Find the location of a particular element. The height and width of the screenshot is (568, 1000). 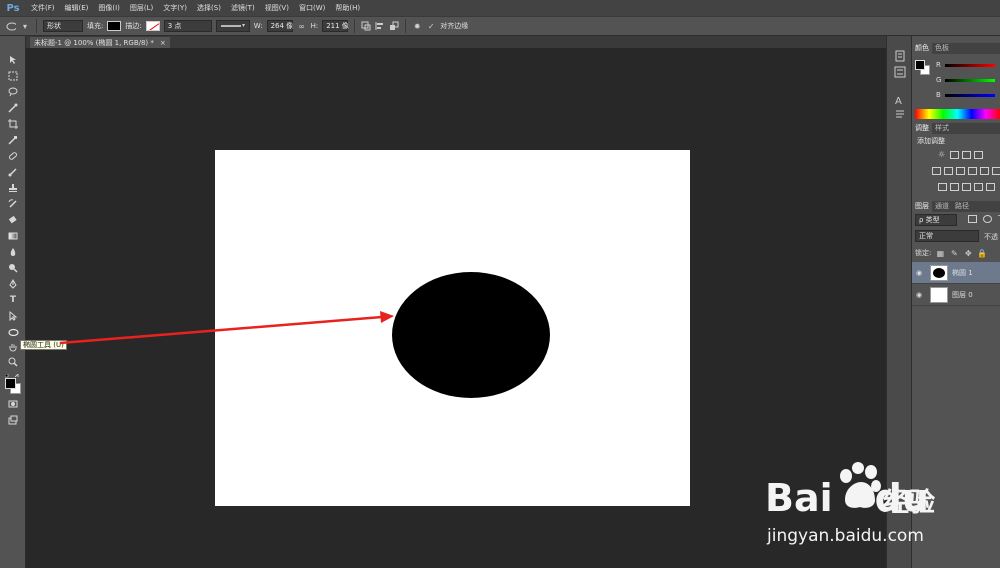

properties-panel-icon is located at coordinates (900, 72).